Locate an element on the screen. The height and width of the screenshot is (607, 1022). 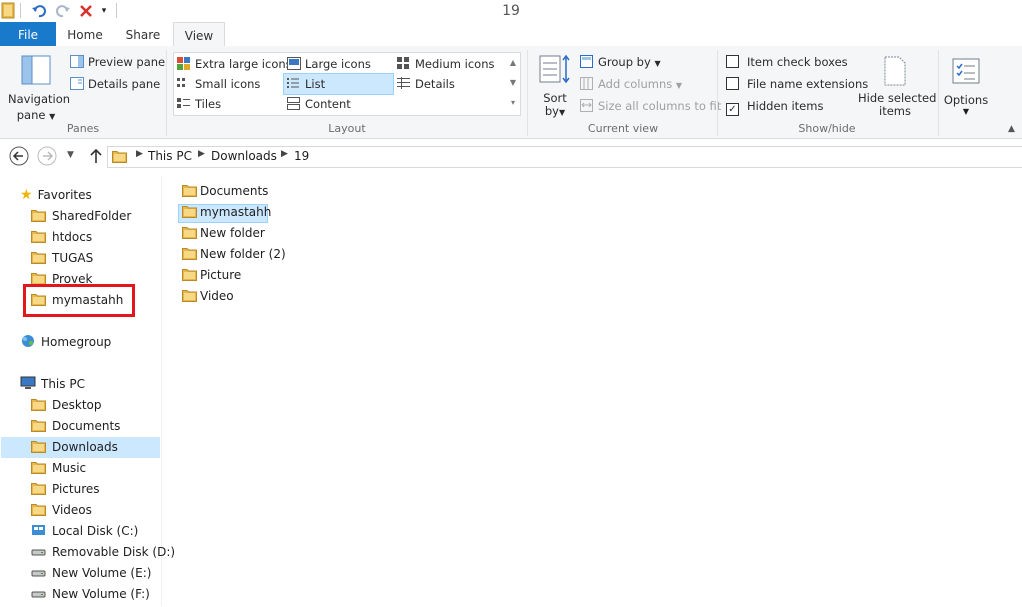
up-button is located at coordinates (96, 156).